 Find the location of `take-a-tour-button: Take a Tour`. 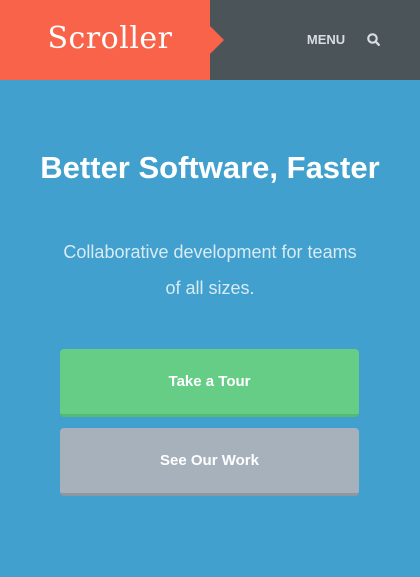

take-a-tour-button: Take a Tour is located at coordinates (209, 383).